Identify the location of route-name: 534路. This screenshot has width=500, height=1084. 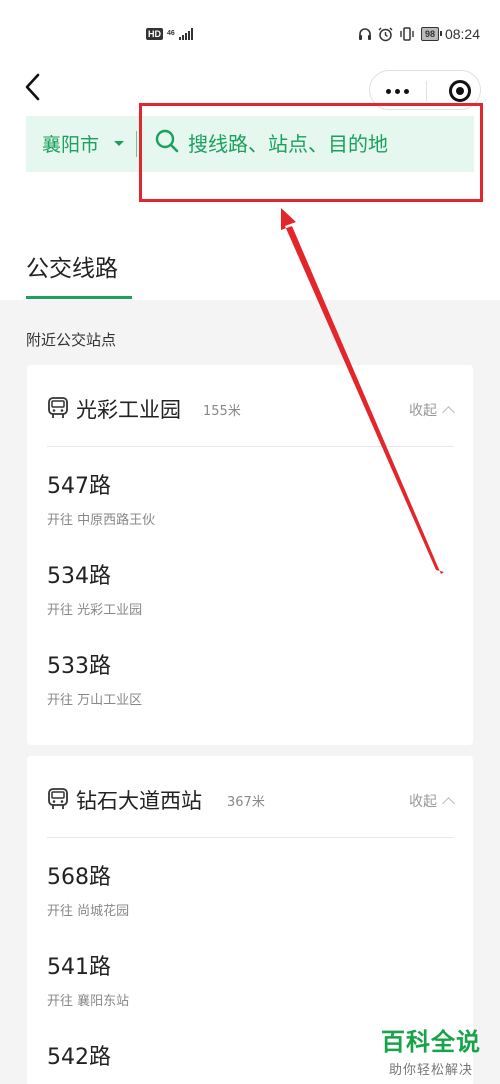
(79, 576).